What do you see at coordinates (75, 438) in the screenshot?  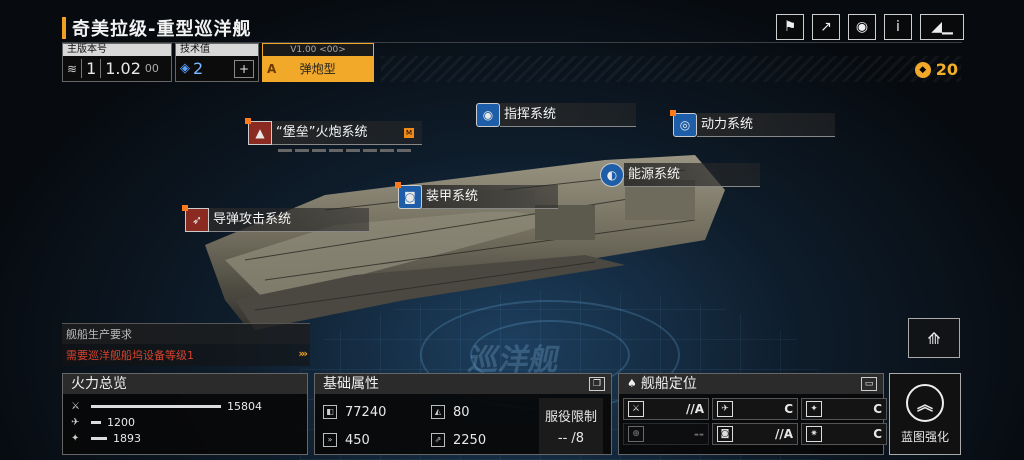 I see `siege-icon: ✦` at bounding box center [75, 438].